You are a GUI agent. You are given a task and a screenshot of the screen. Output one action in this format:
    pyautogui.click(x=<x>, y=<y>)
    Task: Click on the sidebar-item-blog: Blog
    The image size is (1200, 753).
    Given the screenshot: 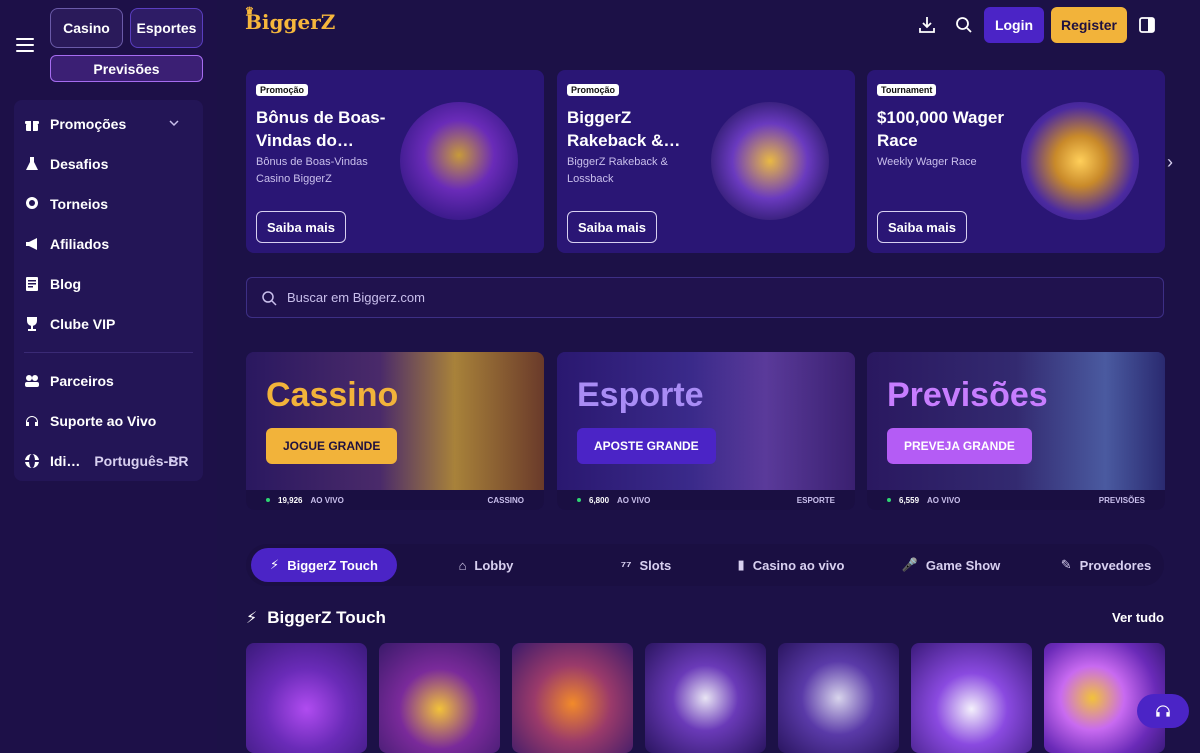 What is the action you would take?
    pyautogui.click(x=108, y=284)
    